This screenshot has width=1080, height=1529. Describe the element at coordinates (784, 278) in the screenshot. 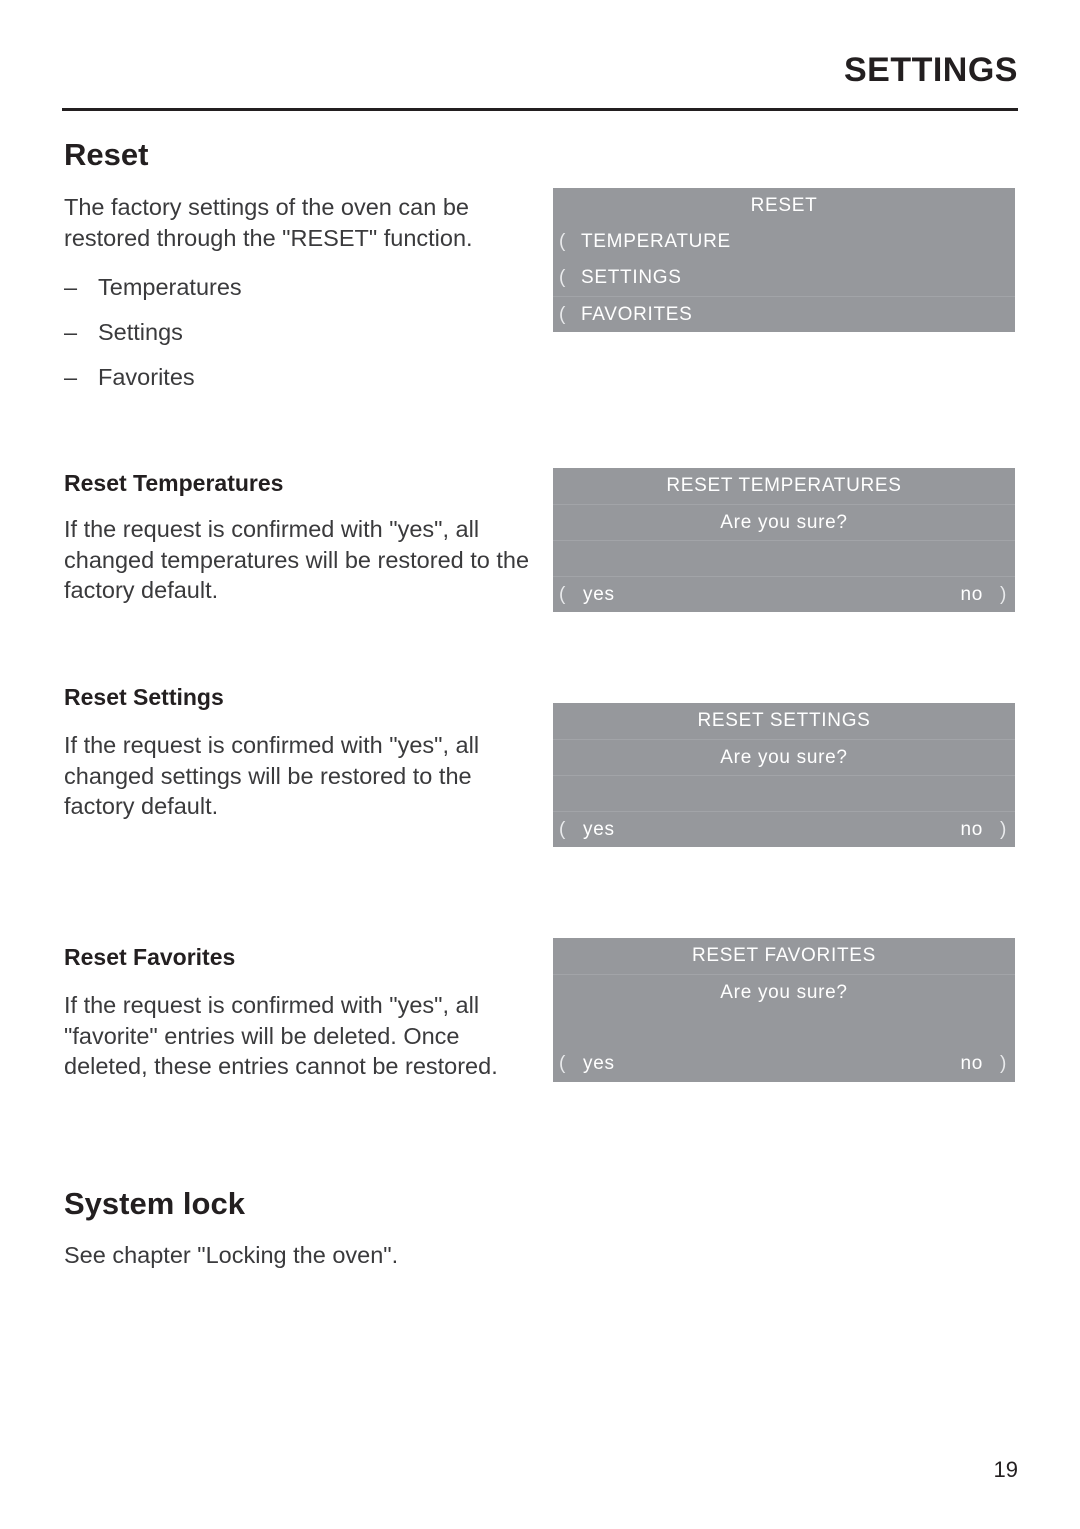

I see `menu-item-settings: ( SETTINGS` at that location.